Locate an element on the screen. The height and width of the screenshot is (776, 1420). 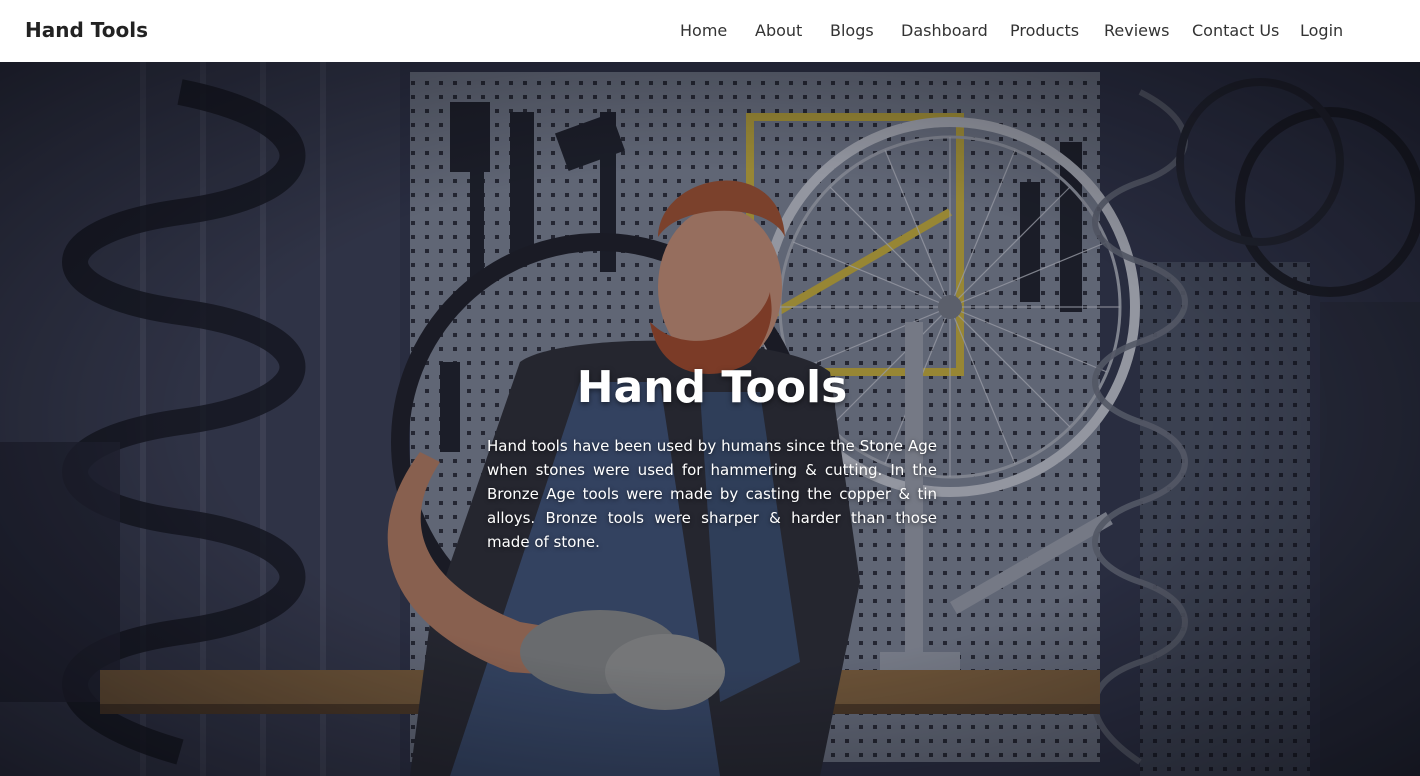
nav-link-reviews: Reviews is located at coordinates (1136, 31).